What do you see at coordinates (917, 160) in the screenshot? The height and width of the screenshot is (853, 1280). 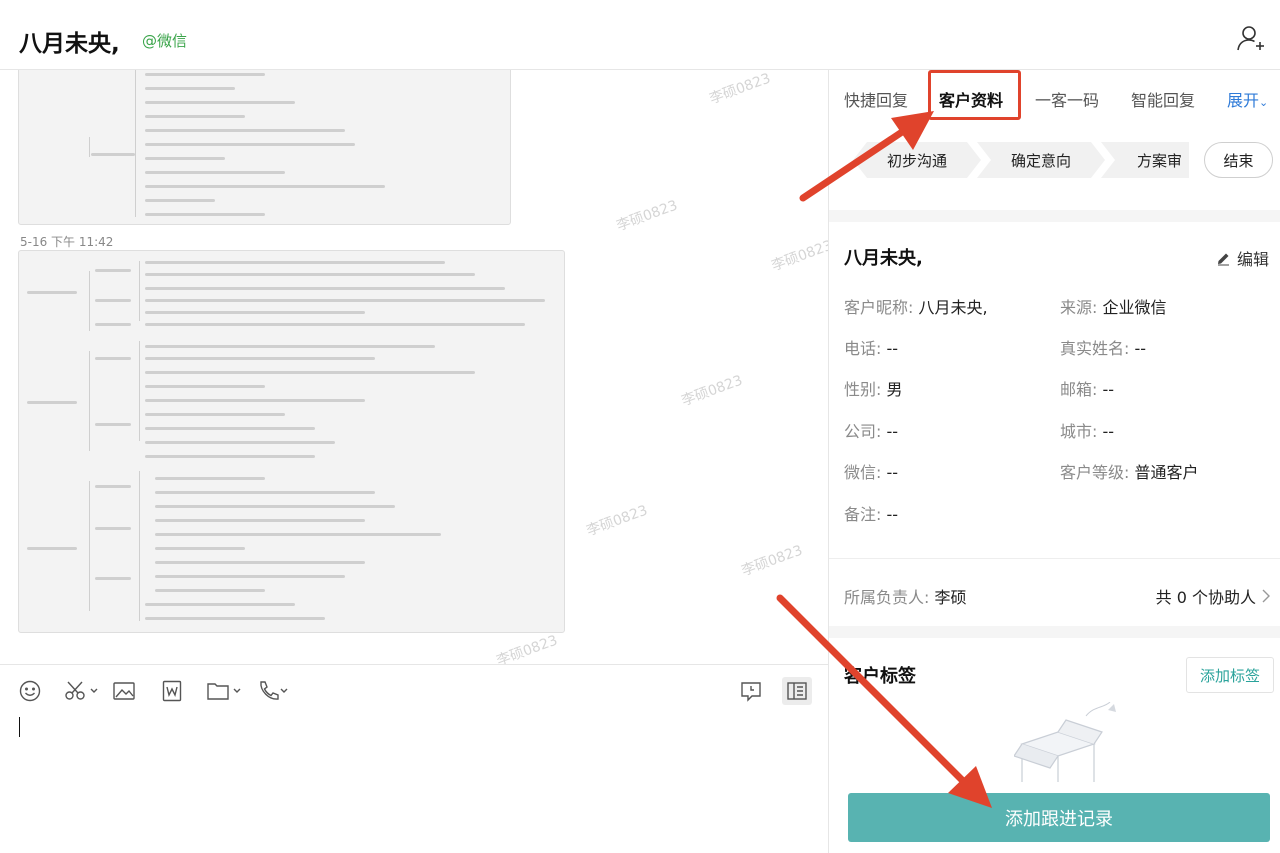 I see `stage-item: 初步沟通` at bounding box center [917, 160].